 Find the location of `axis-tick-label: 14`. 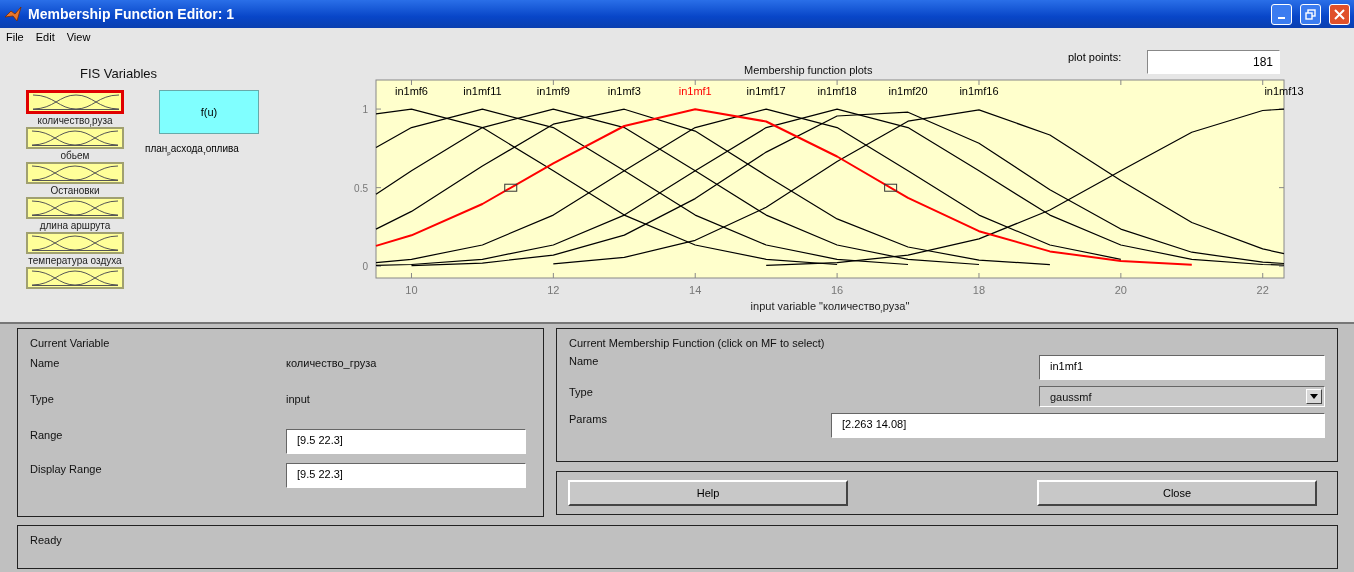

axis-tick-label: 14 is located at coordinates (695, 290).